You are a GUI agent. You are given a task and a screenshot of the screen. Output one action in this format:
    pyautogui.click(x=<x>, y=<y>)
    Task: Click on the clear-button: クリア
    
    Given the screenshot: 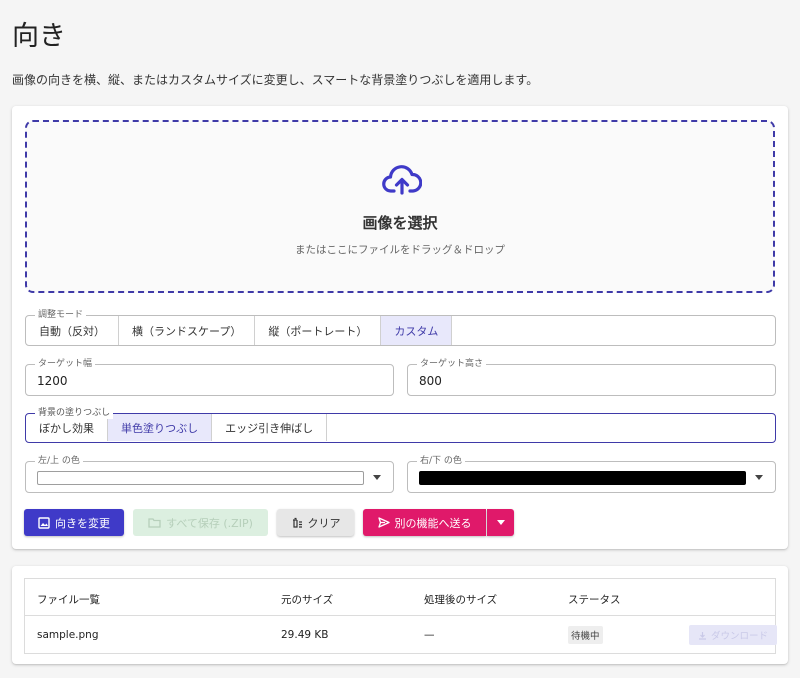 What is the action you would take?
    pyautogui.click(x=315, y=522)
    